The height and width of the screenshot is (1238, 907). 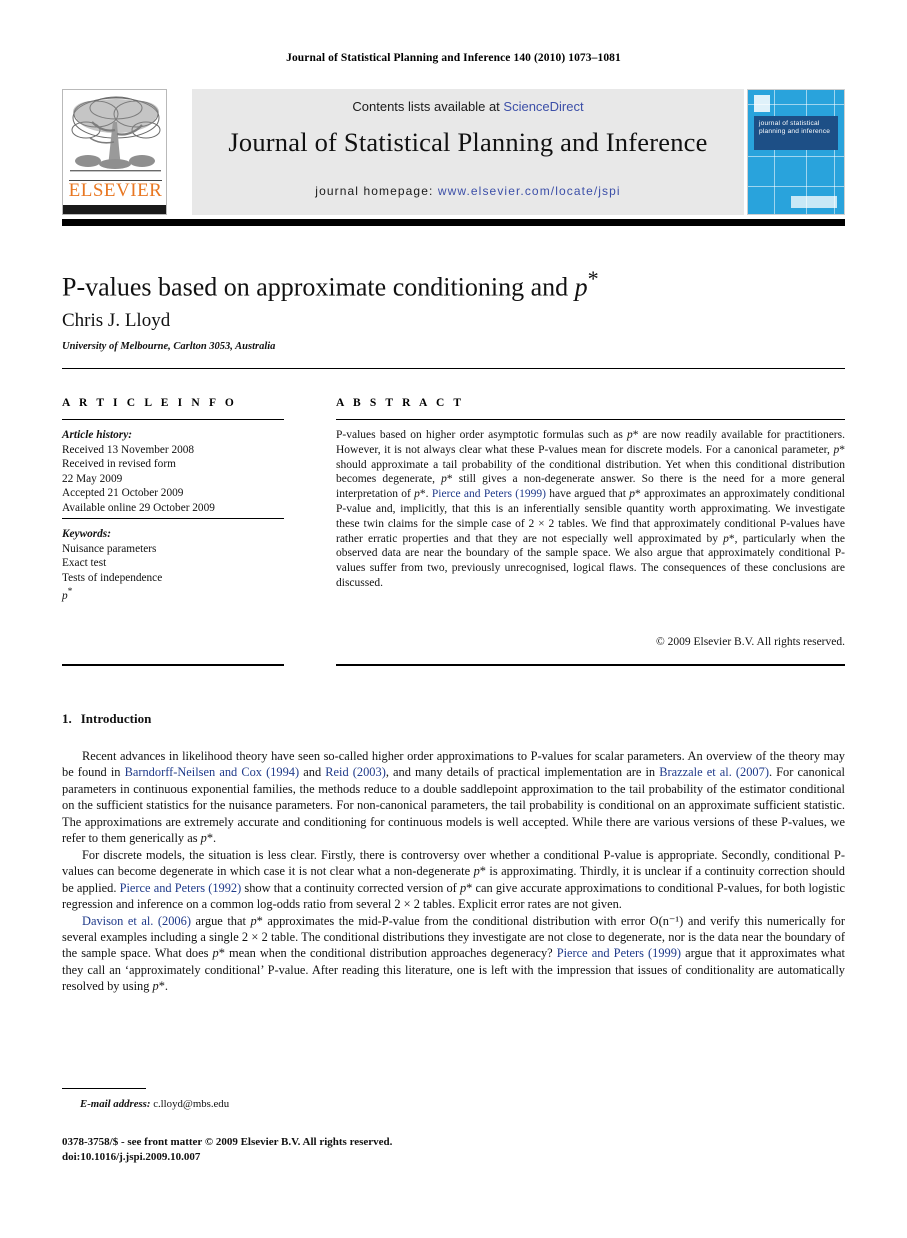 I want to click on keyword-item: Tests of independence, so click(x=177, y=578).